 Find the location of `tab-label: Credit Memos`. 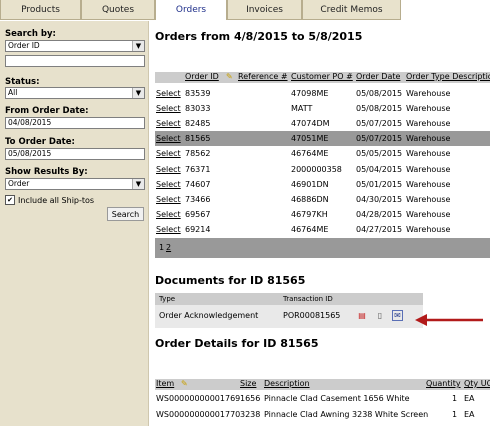

tab-label: Credit Memos is located at coordinates (351, 9).